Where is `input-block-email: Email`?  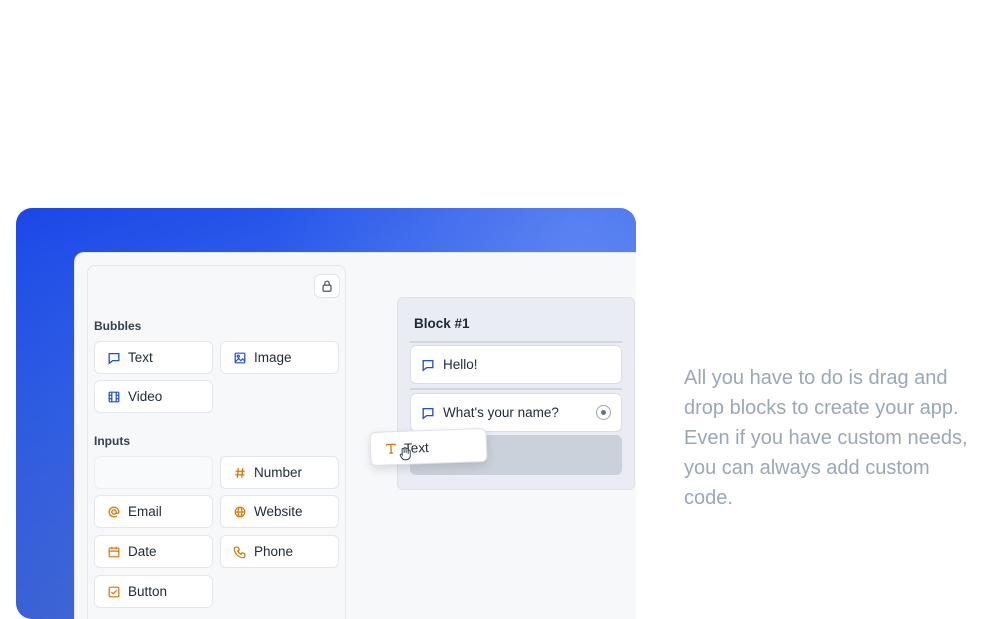 input-block-email: Email is located at coordinates (153, 511).